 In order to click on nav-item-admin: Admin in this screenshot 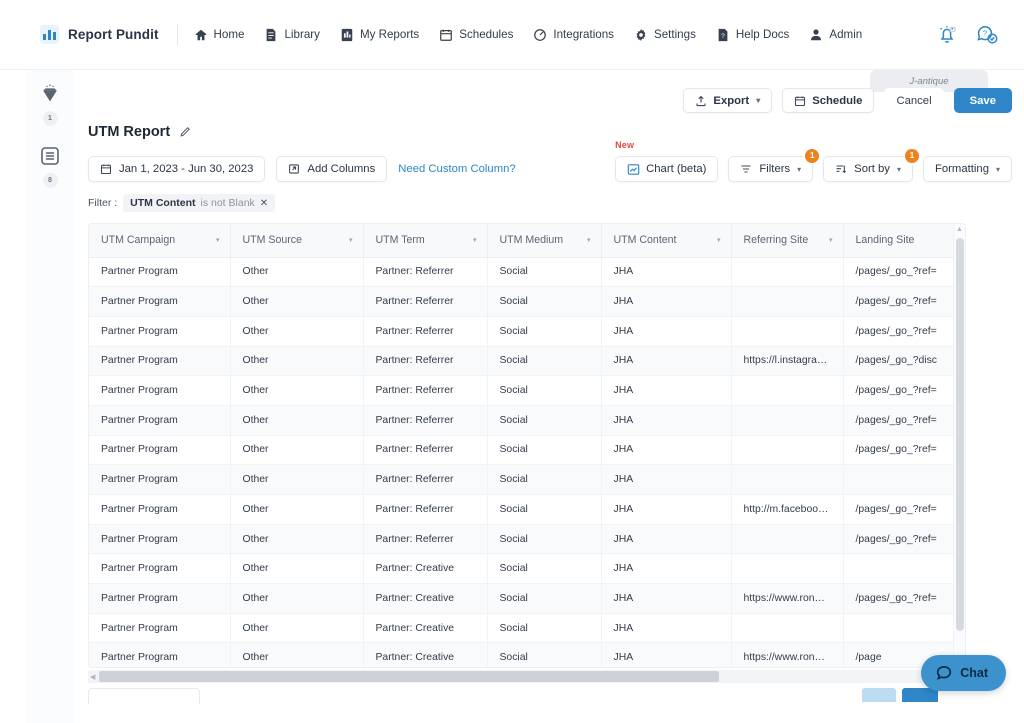, I will do `click(835, 35)`.